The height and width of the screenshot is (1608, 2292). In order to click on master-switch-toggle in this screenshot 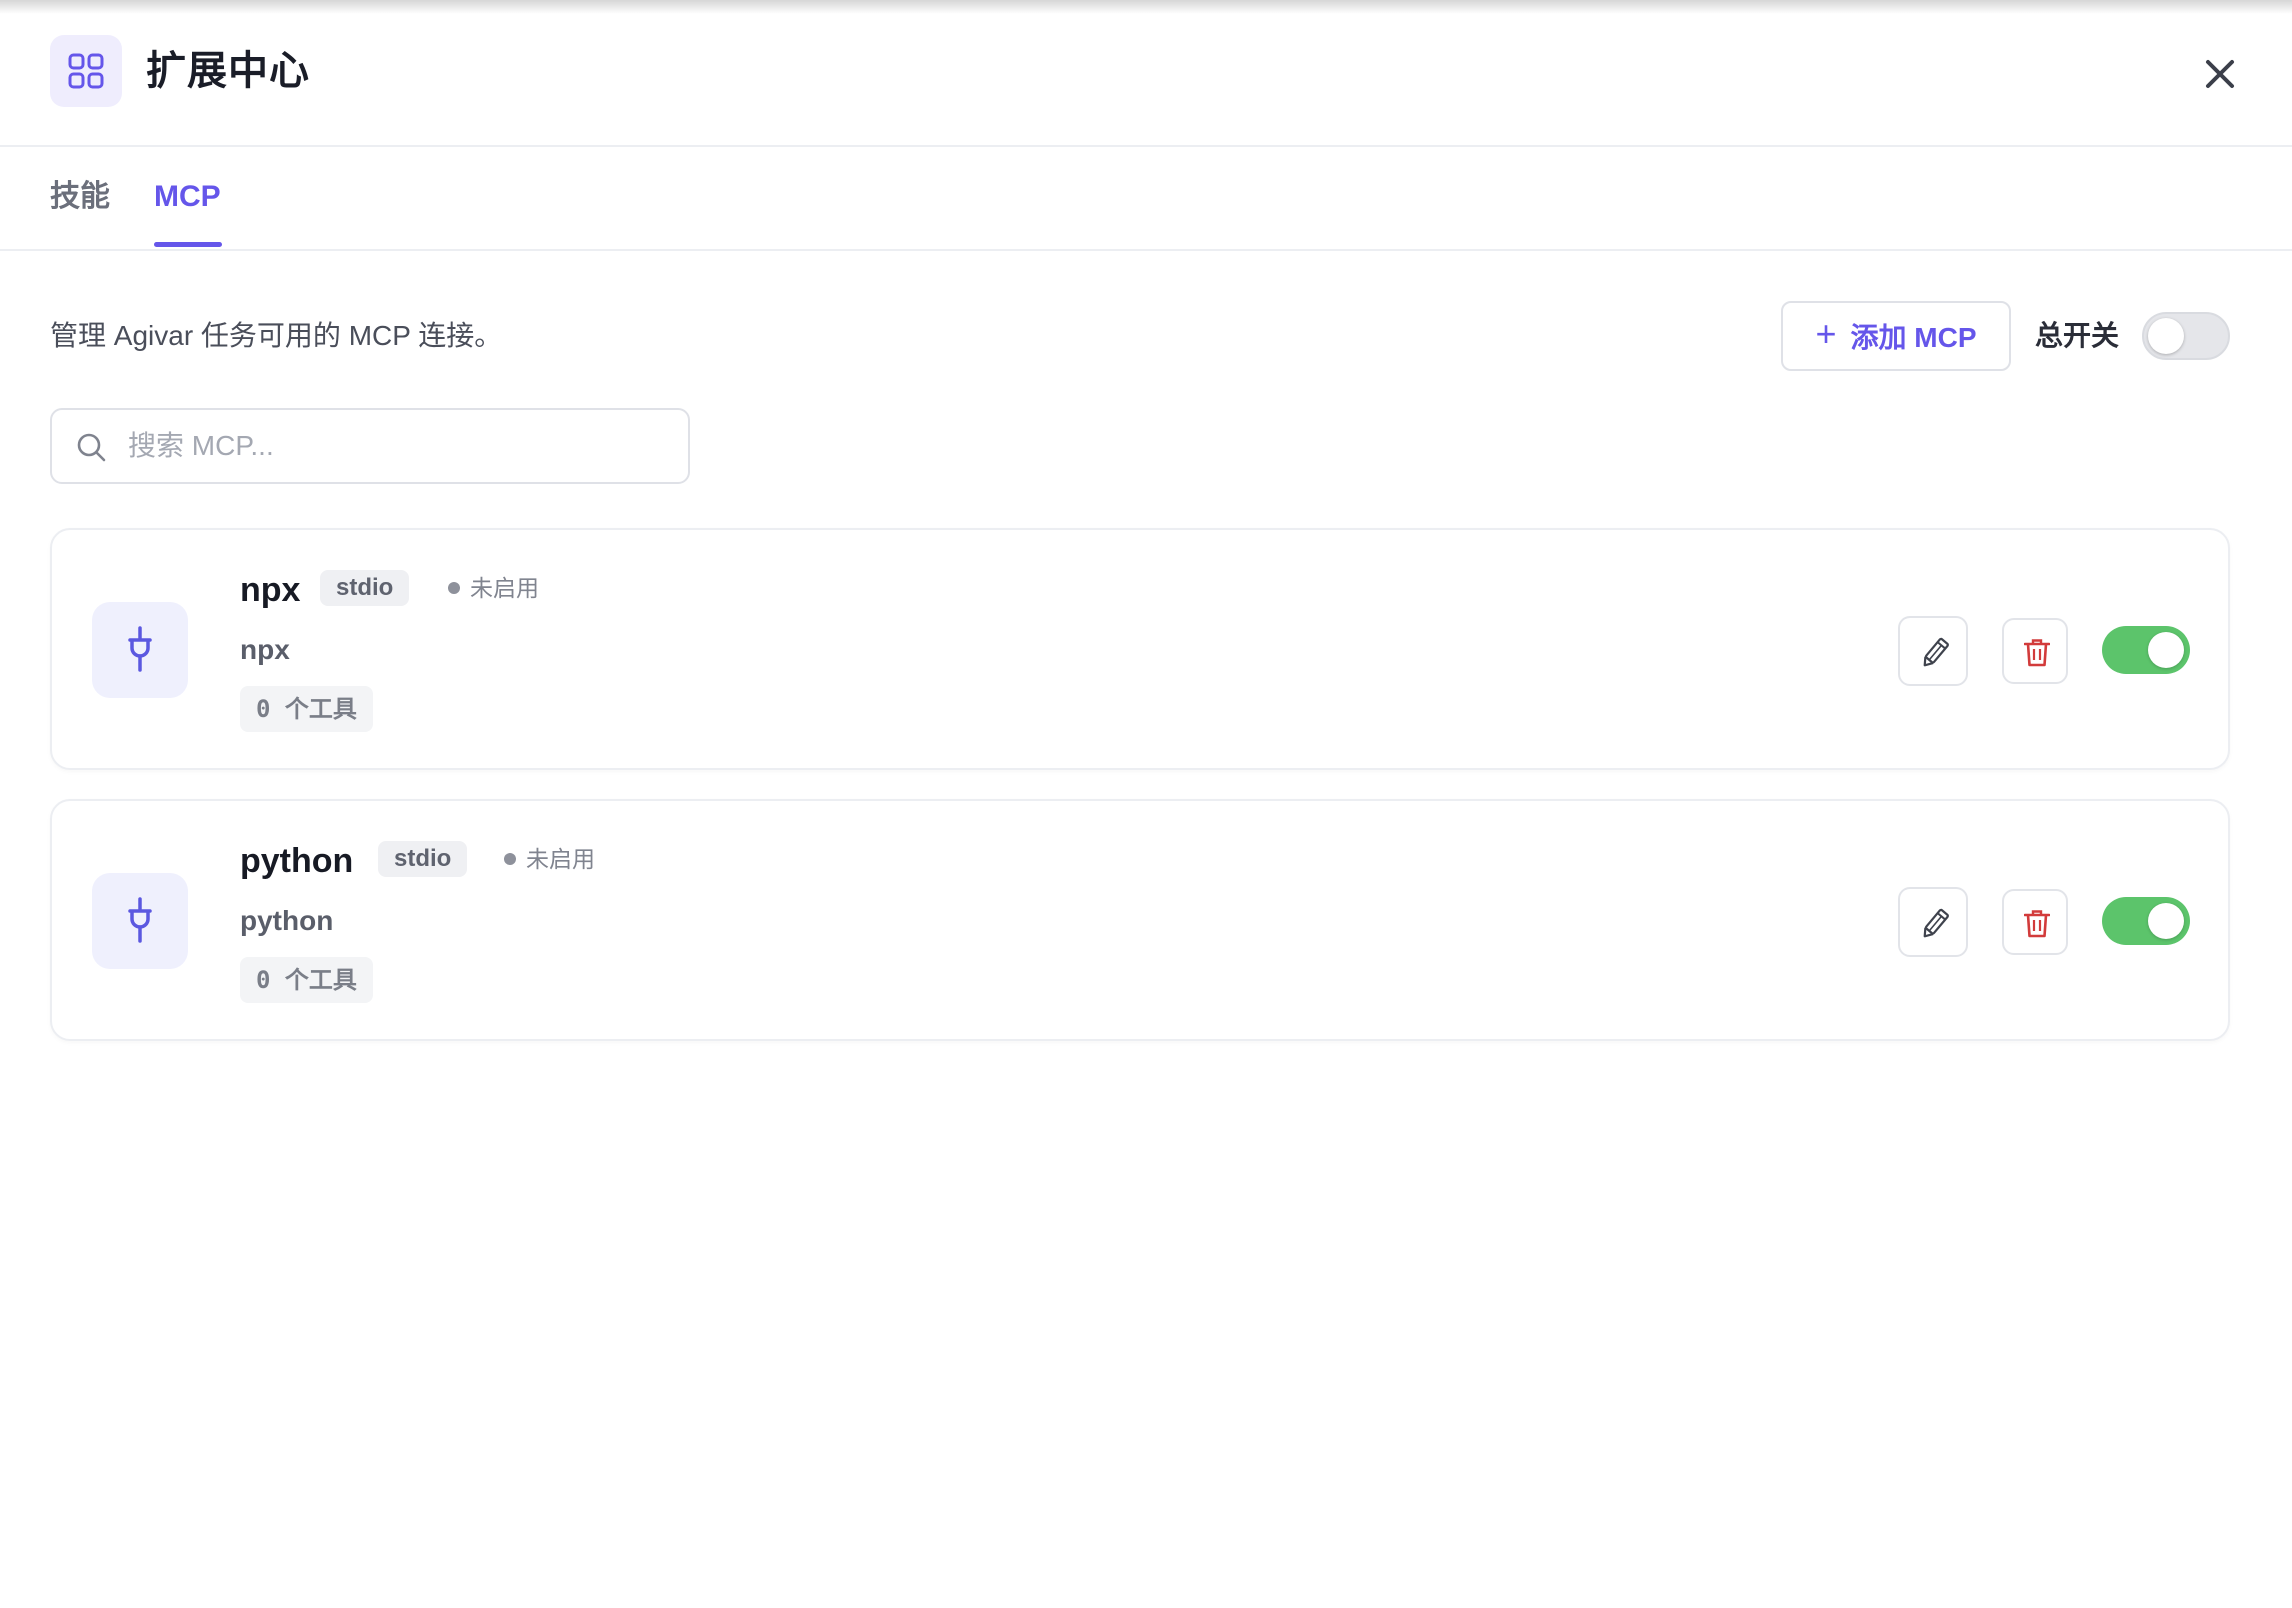, I will do `click(2186, 336)`.